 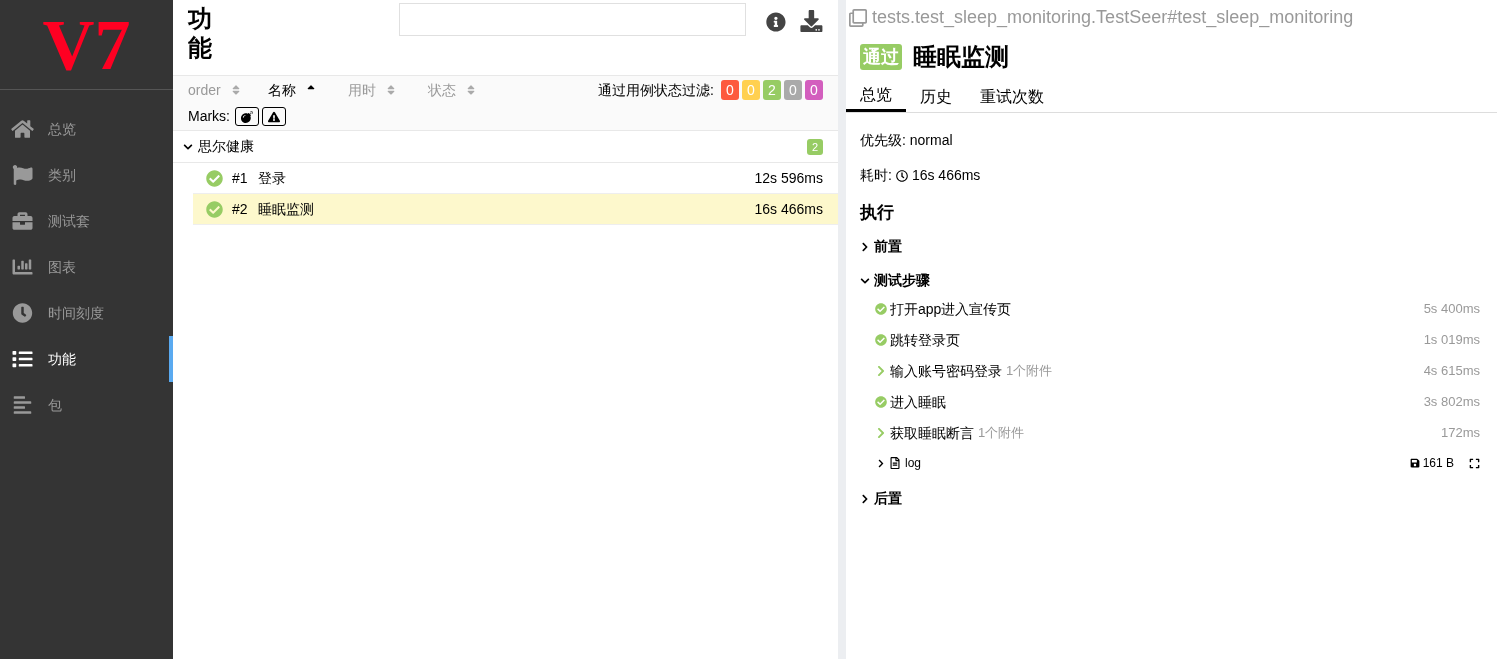 I want to click on tab: 重试次数, so click(x=1012, y=96).